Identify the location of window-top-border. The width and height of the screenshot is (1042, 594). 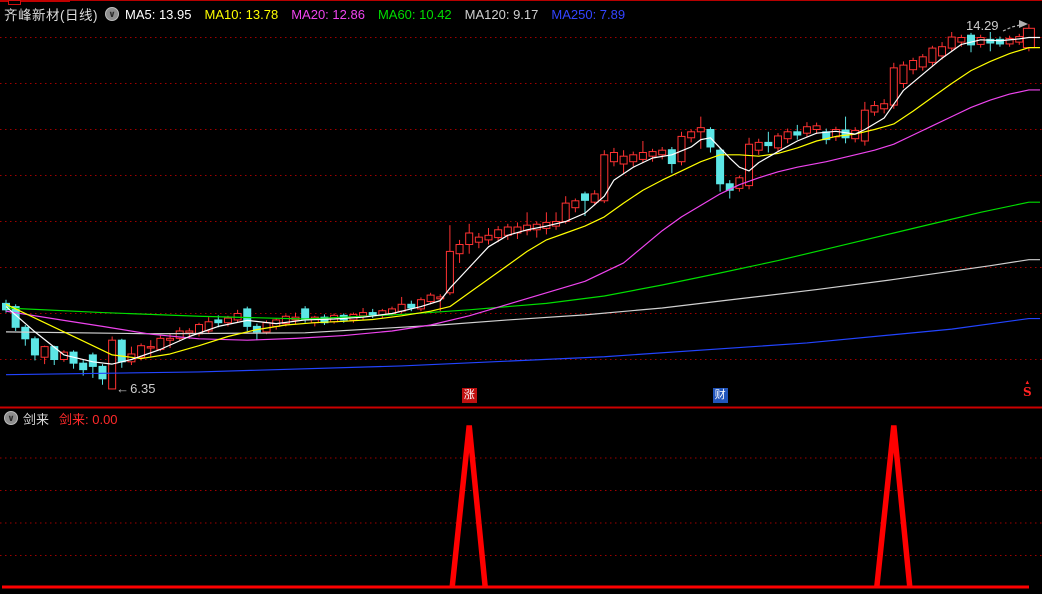
(521, 0).